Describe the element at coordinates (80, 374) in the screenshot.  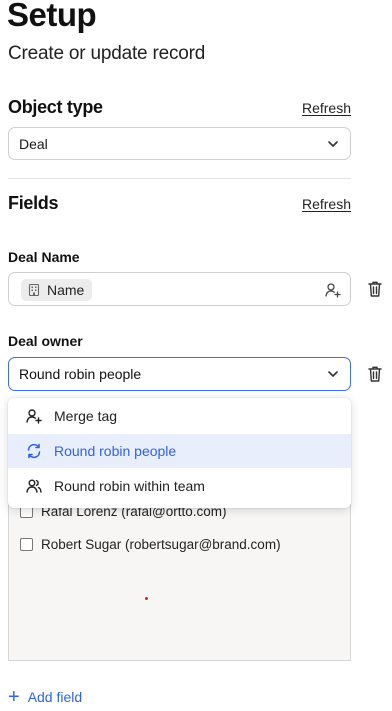
I see `deal-owner-selected-value: Round robin people` at that location.